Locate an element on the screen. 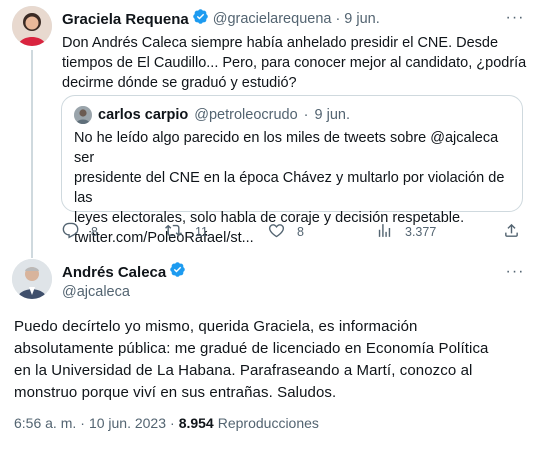 The height and width of the screenshot is (450, 542). avatar-graciela is located at coordinates (32, 26).